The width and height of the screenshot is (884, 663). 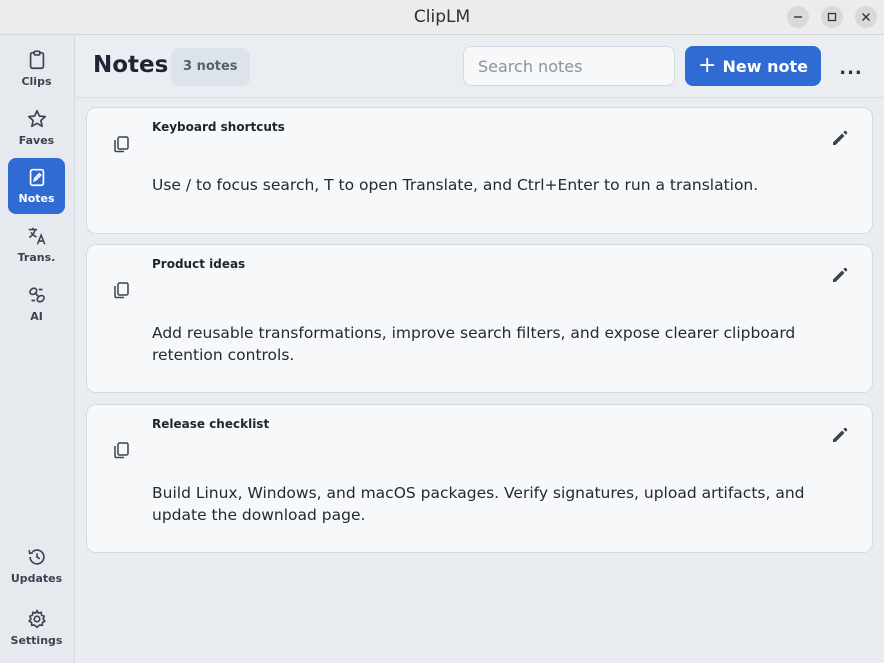 I want to click on sidebar-item-label: Faves, so click(x=36, y=140).